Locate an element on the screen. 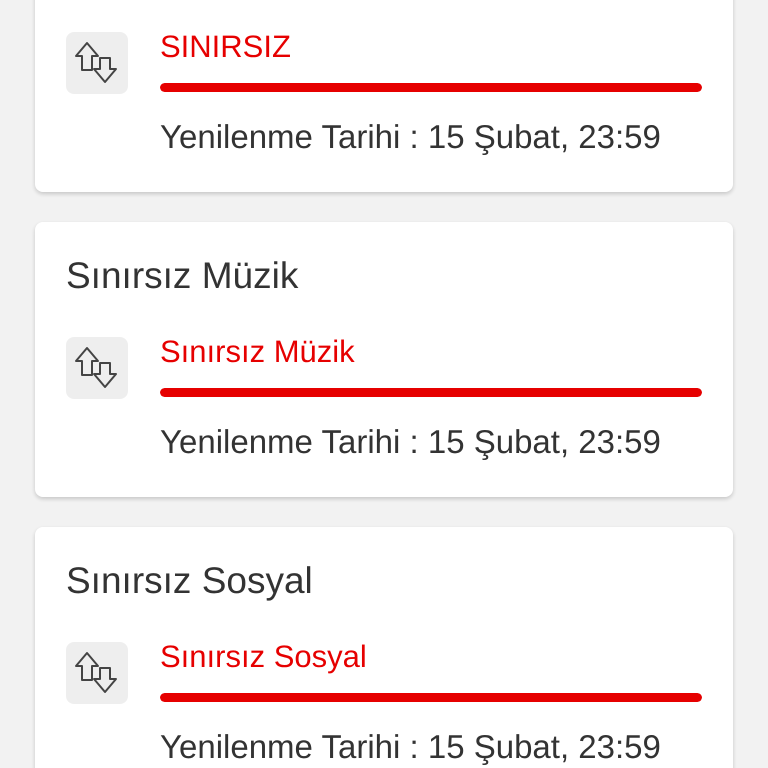  card-title: Sınırsız Müzik is located at coordinates (183, 276).